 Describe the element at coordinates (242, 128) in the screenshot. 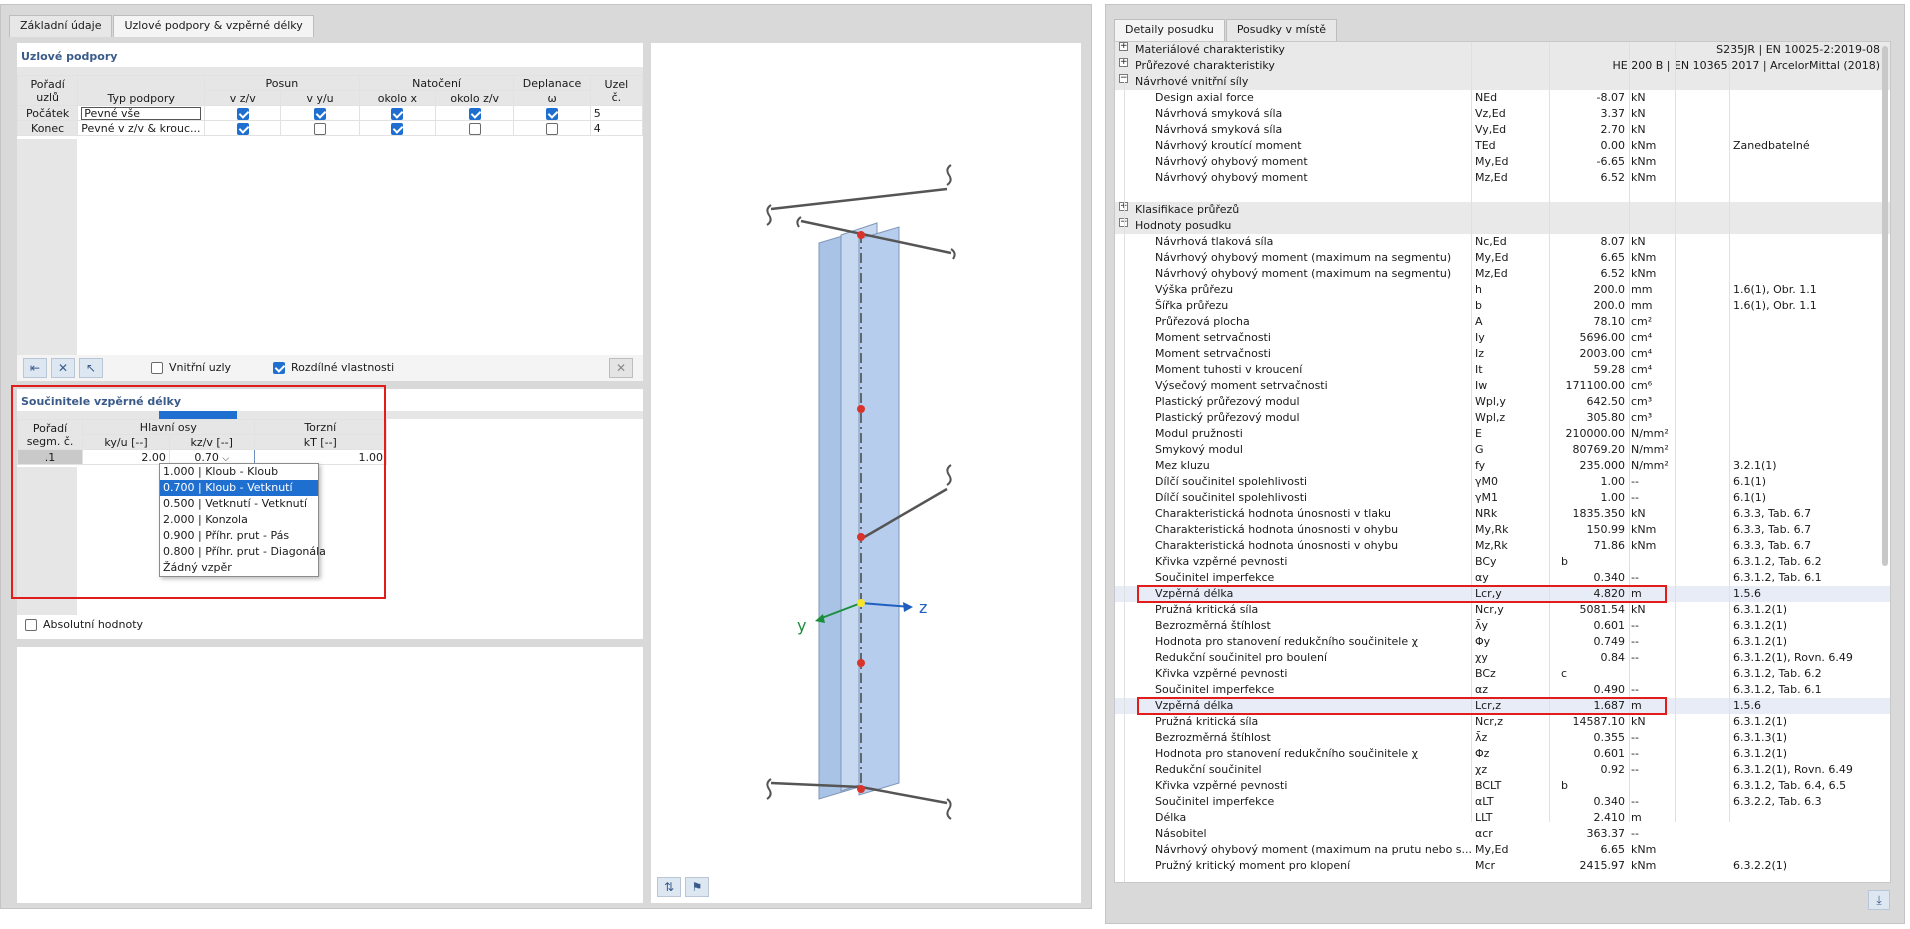

I see `checkbox-end-vzv` at that location.